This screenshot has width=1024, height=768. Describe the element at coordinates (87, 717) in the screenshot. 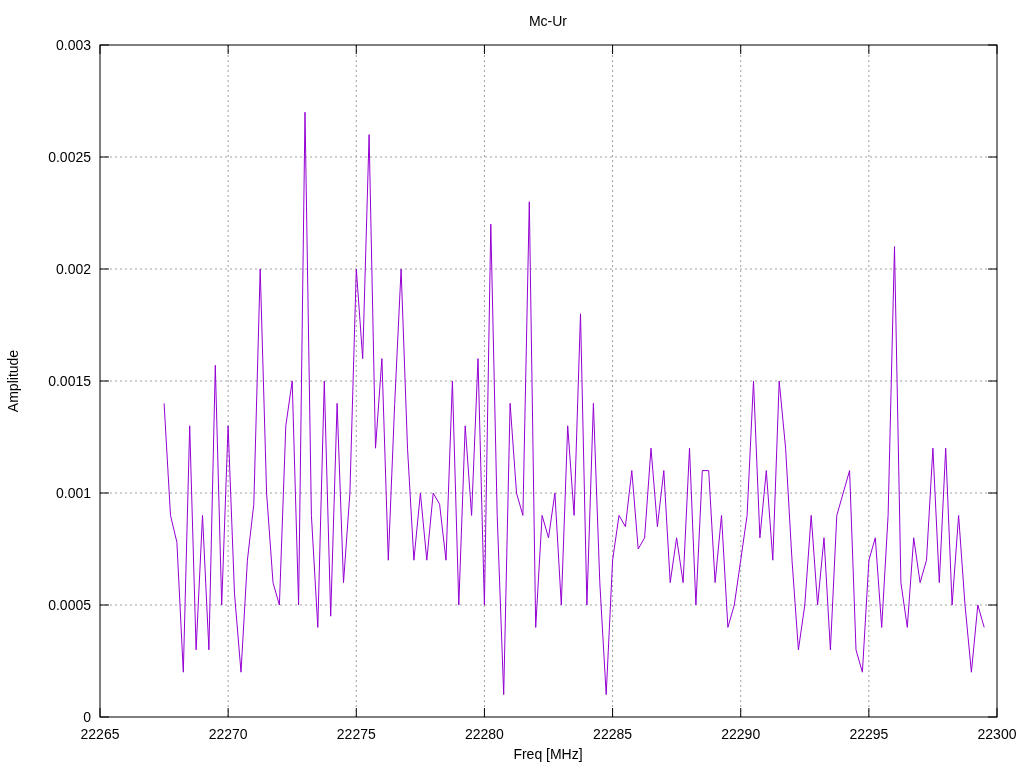

I see `tick-label: 0` at that location.